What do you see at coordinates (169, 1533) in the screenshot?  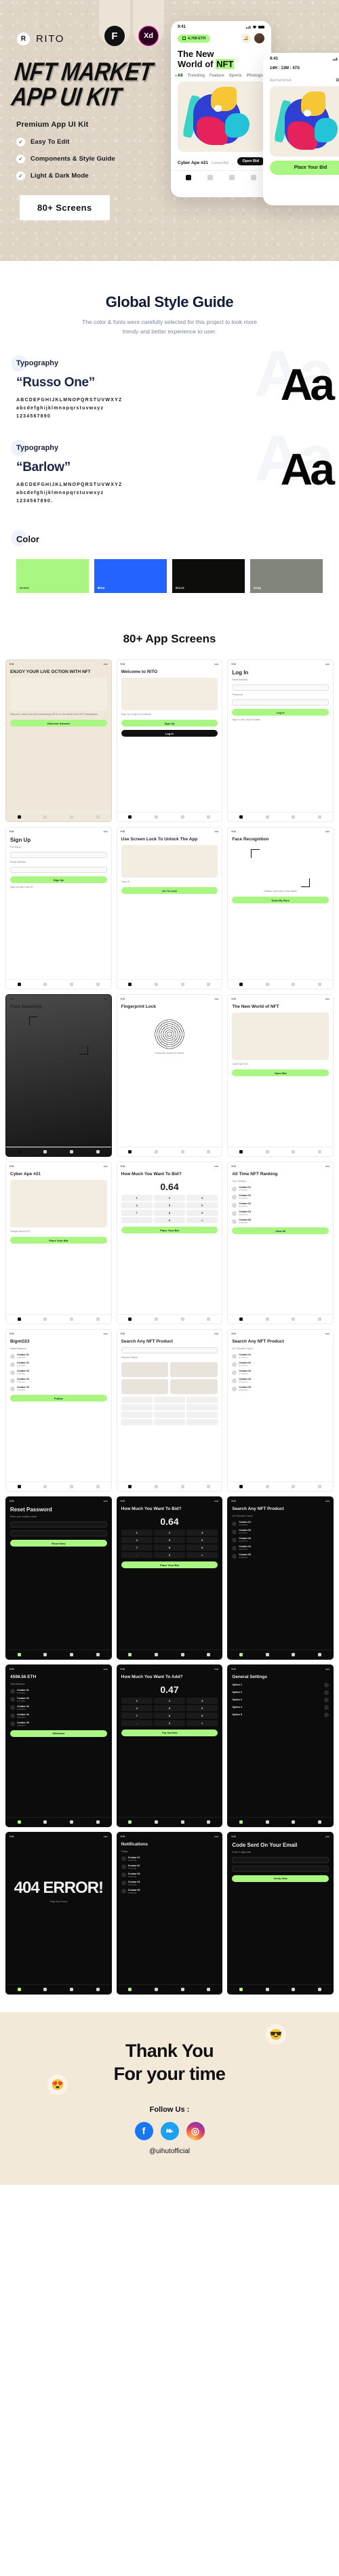 I see `key-2: 2` at bounding box center [169, 1533].